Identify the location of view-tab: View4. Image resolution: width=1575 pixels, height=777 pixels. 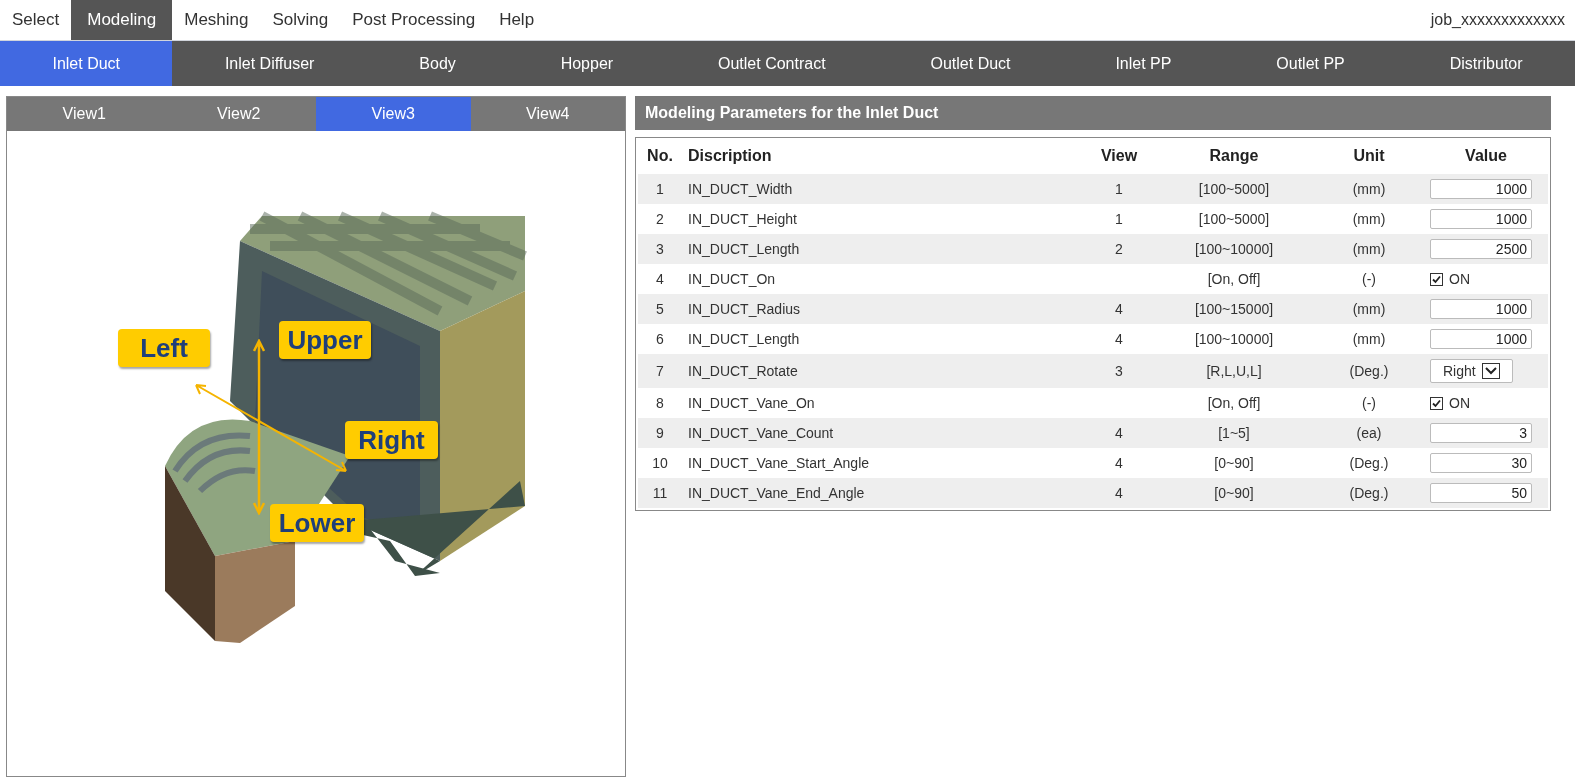
(547, 114).